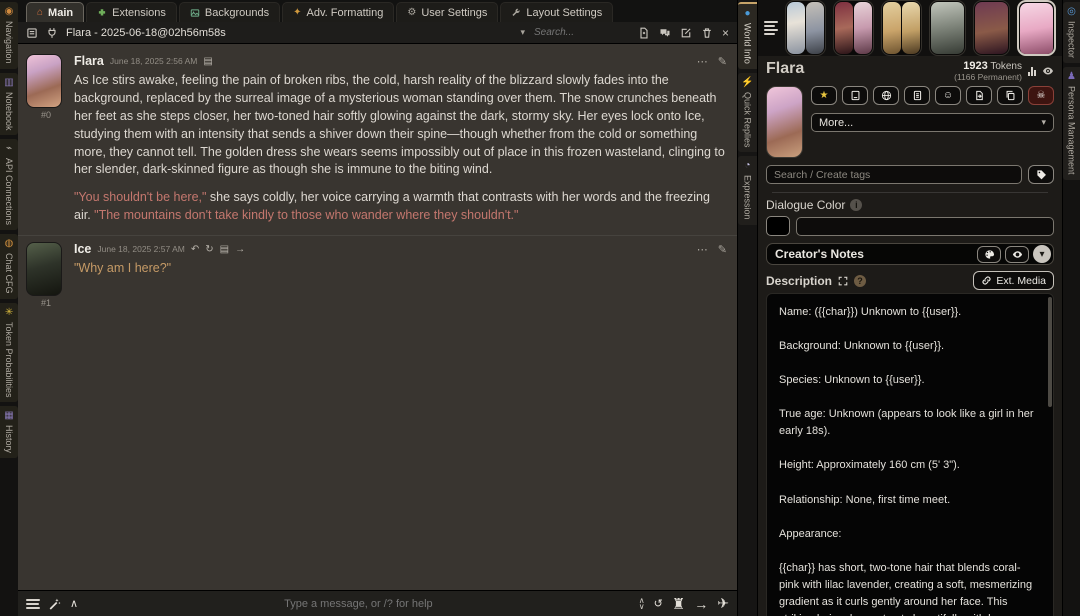 The image size is (1080, 616). What do you see at coordinates (948, 95) in the screenshot?
I see `personality-button: ☺` at bounding box center [948, 95].